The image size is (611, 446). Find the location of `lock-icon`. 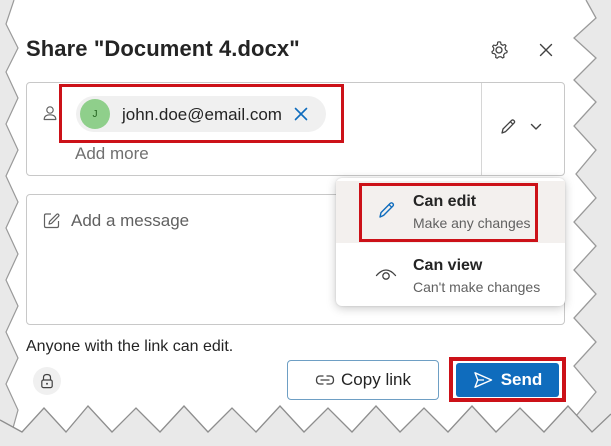

lock-icon is located at coordinates (47, 381).